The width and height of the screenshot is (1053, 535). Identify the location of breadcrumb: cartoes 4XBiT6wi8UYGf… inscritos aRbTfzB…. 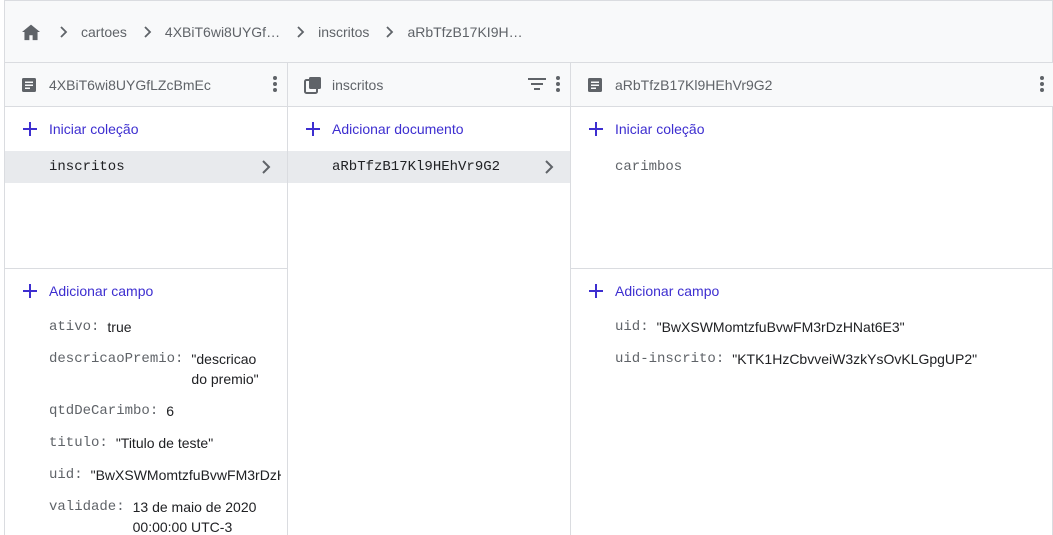
(528, 32).